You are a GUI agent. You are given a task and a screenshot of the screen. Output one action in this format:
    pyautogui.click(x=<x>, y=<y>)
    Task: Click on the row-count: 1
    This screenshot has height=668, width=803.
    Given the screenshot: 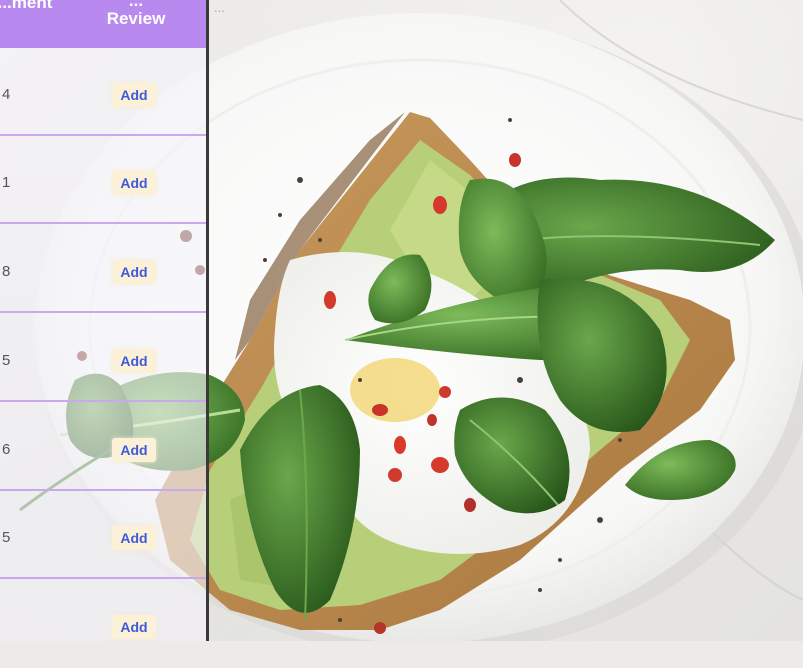 What is the action you would take?
    pyautogui.click(x=6, y=182)
    